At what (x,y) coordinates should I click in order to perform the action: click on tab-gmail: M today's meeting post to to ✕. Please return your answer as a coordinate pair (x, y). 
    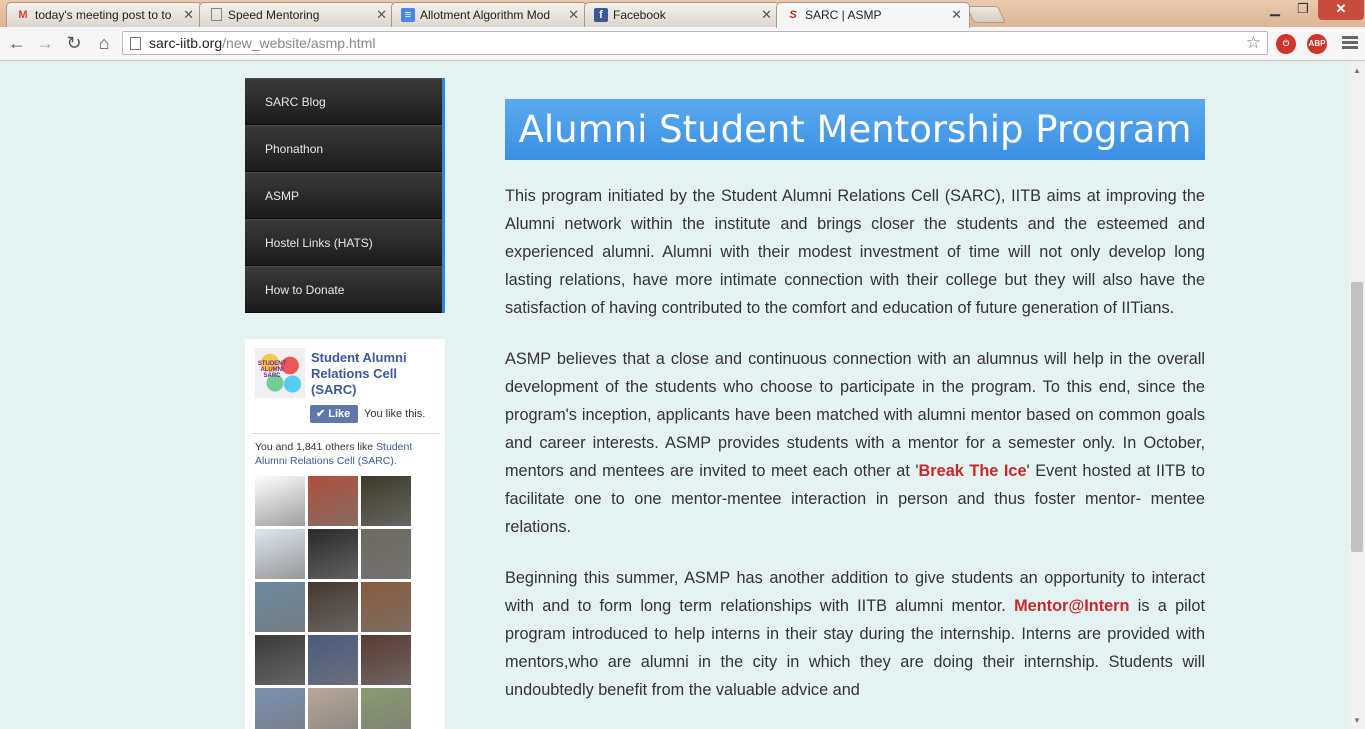
    Looking at the image, I should click on (104, 14).